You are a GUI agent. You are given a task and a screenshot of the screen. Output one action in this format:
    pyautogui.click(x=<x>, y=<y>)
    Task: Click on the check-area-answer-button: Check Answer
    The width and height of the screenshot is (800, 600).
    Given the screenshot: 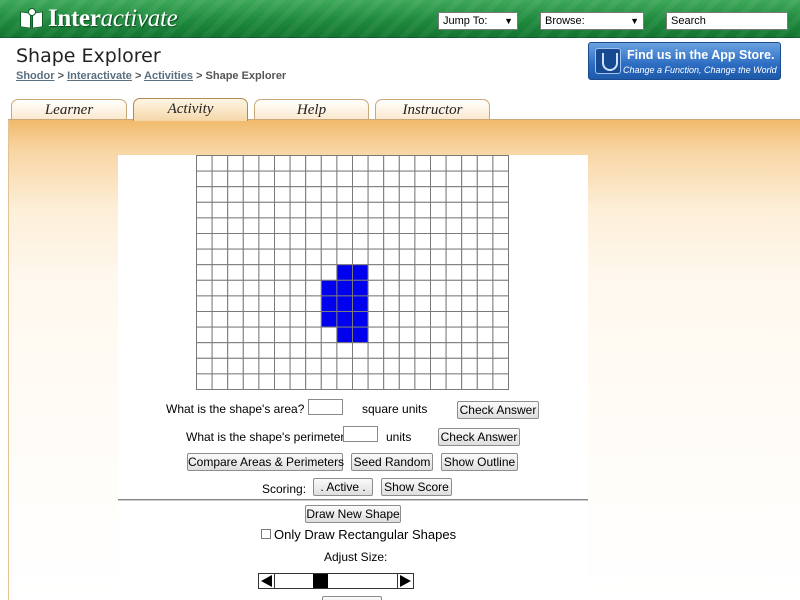 What is the action you would take?
    pyautogui.click(x=498, y=410)
    